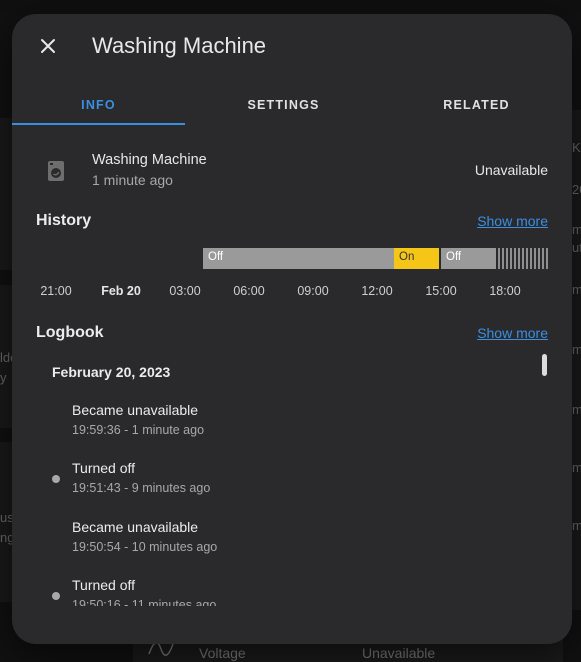 The width and height of the screenshot is (581, 662). What do you see at coordinates (121, 291) in the screenshot?
I see `axis-tick-label: Feb 20` at bounding box center [121, 291].